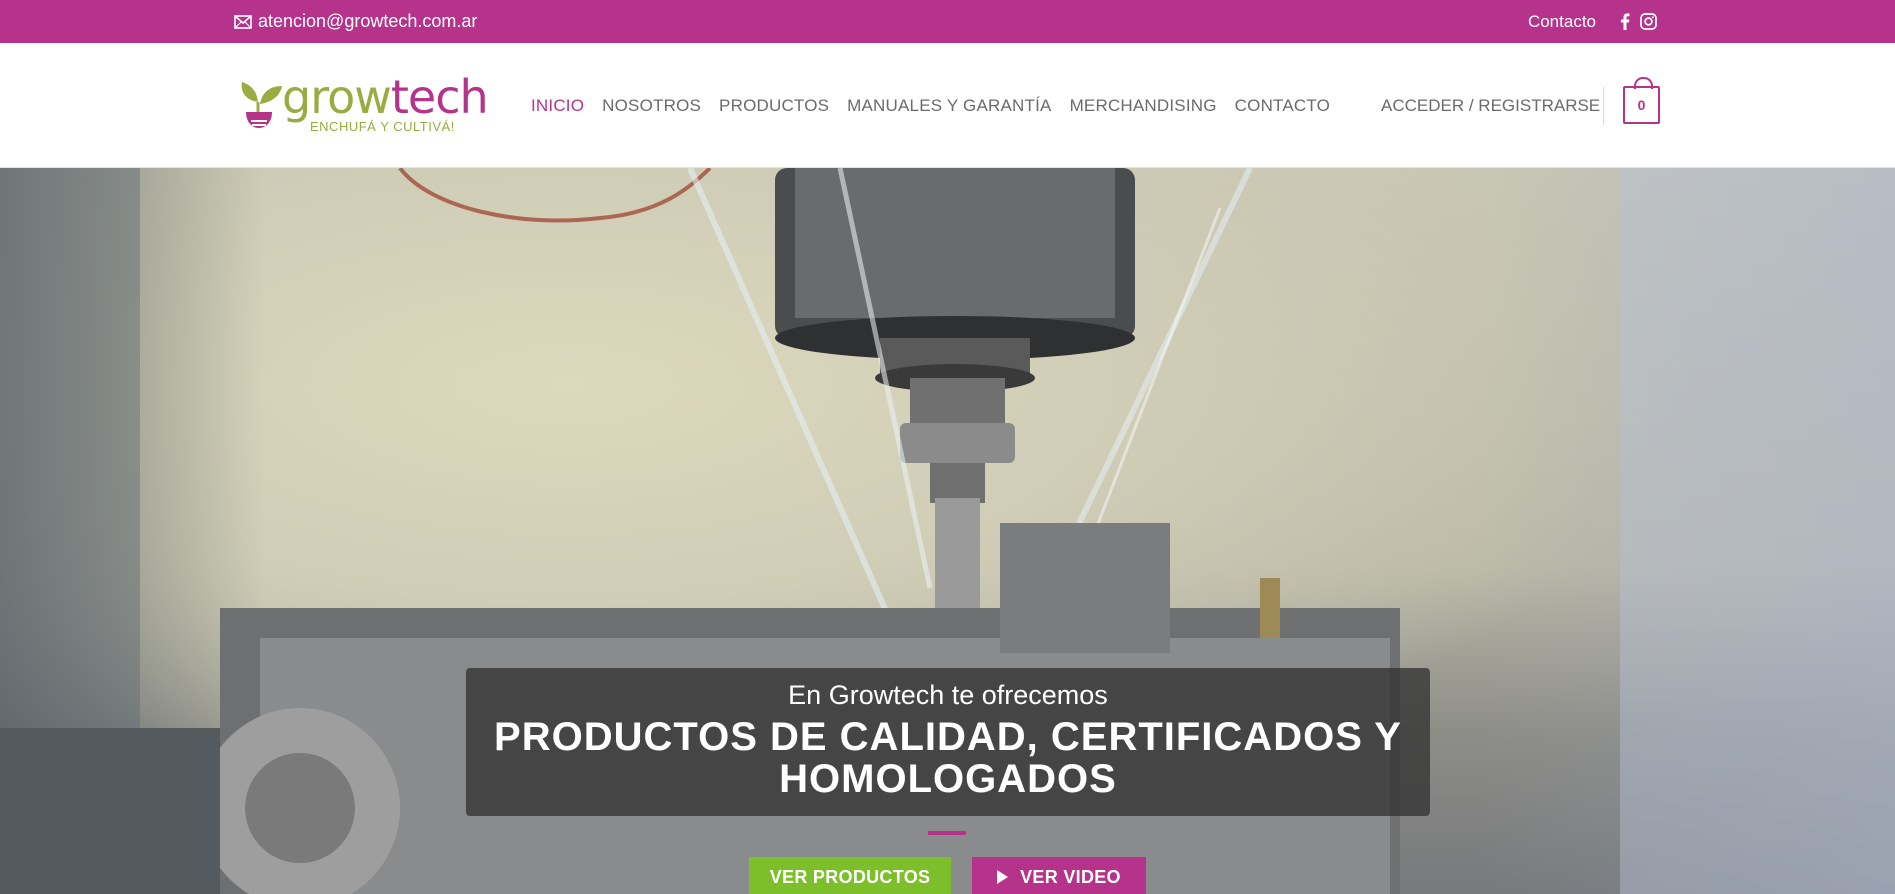 Image resolution: width=1895 pixels, height=894 pixels. I want to click on email-text: atencion@growtech.com.ar, so click(368, 21).